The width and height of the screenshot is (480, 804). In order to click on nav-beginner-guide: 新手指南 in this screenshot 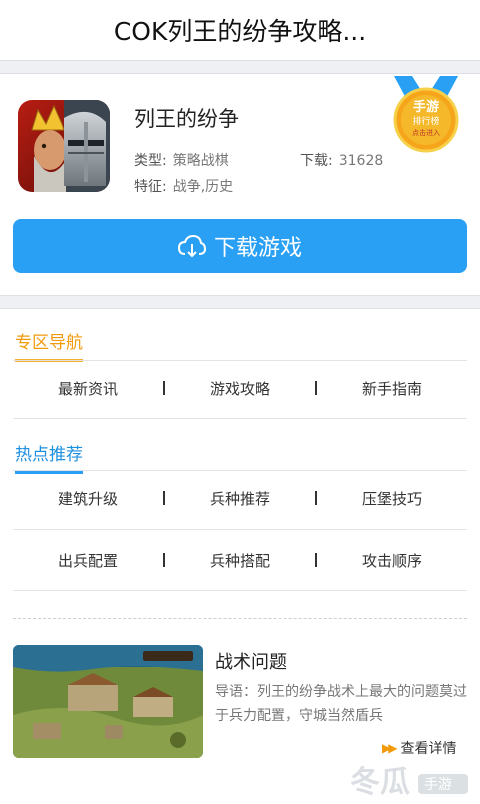, I will do `click(392, 388)`.